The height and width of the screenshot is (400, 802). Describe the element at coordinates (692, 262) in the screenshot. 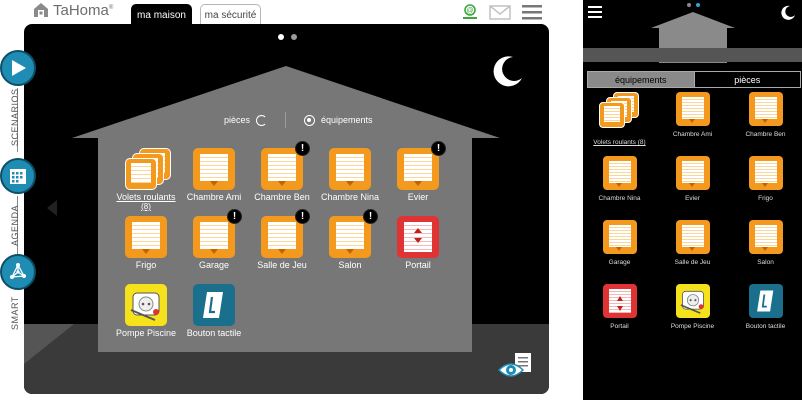

I see `phone-device-label: Salle de Jeu` at that location.